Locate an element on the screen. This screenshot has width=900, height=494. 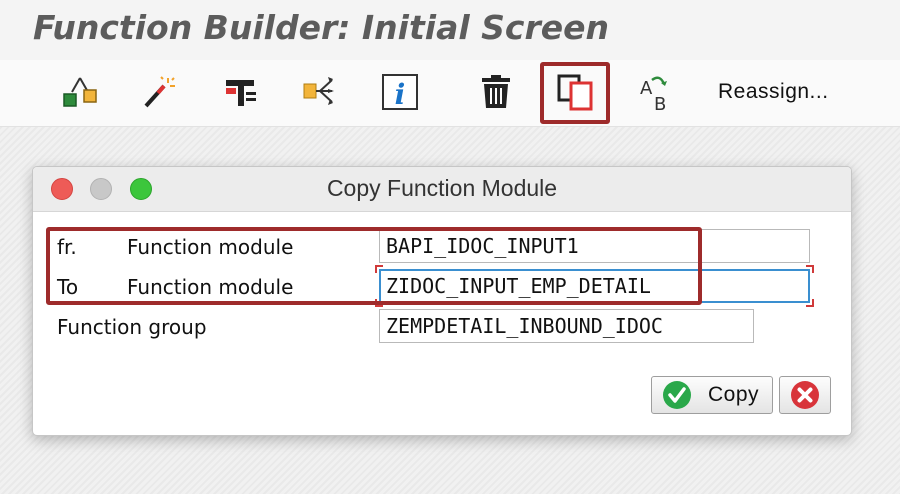
checkmark-icon is located at coordinates (677, 395).